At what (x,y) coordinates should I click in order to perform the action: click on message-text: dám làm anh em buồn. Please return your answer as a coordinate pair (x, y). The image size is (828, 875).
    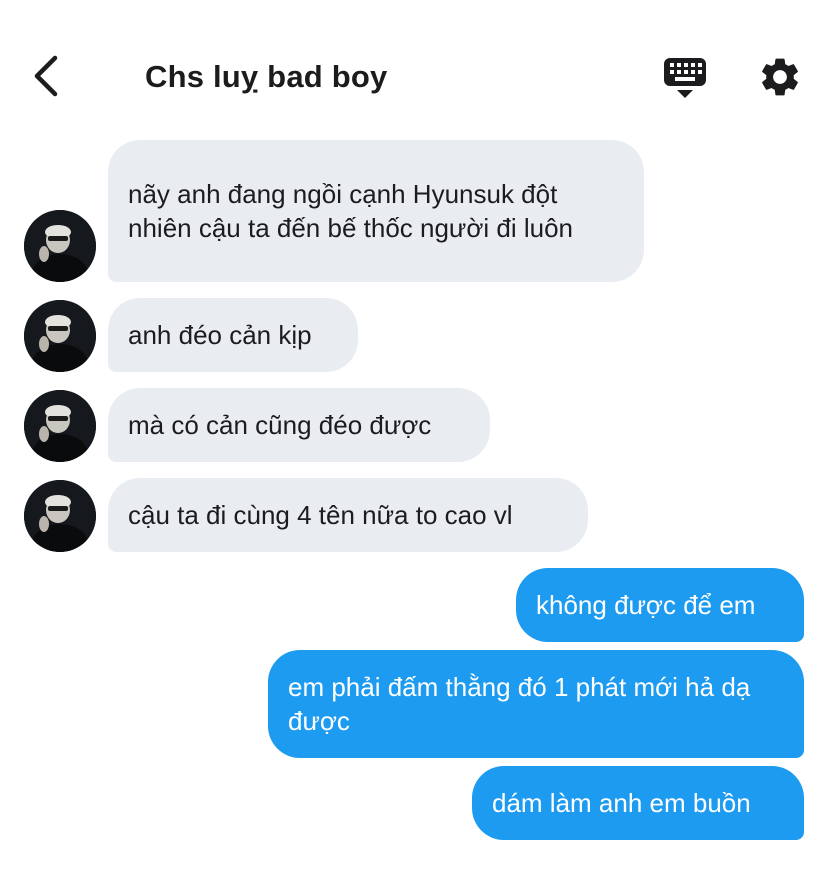
    Looking at the image, I should click on (621, 803).